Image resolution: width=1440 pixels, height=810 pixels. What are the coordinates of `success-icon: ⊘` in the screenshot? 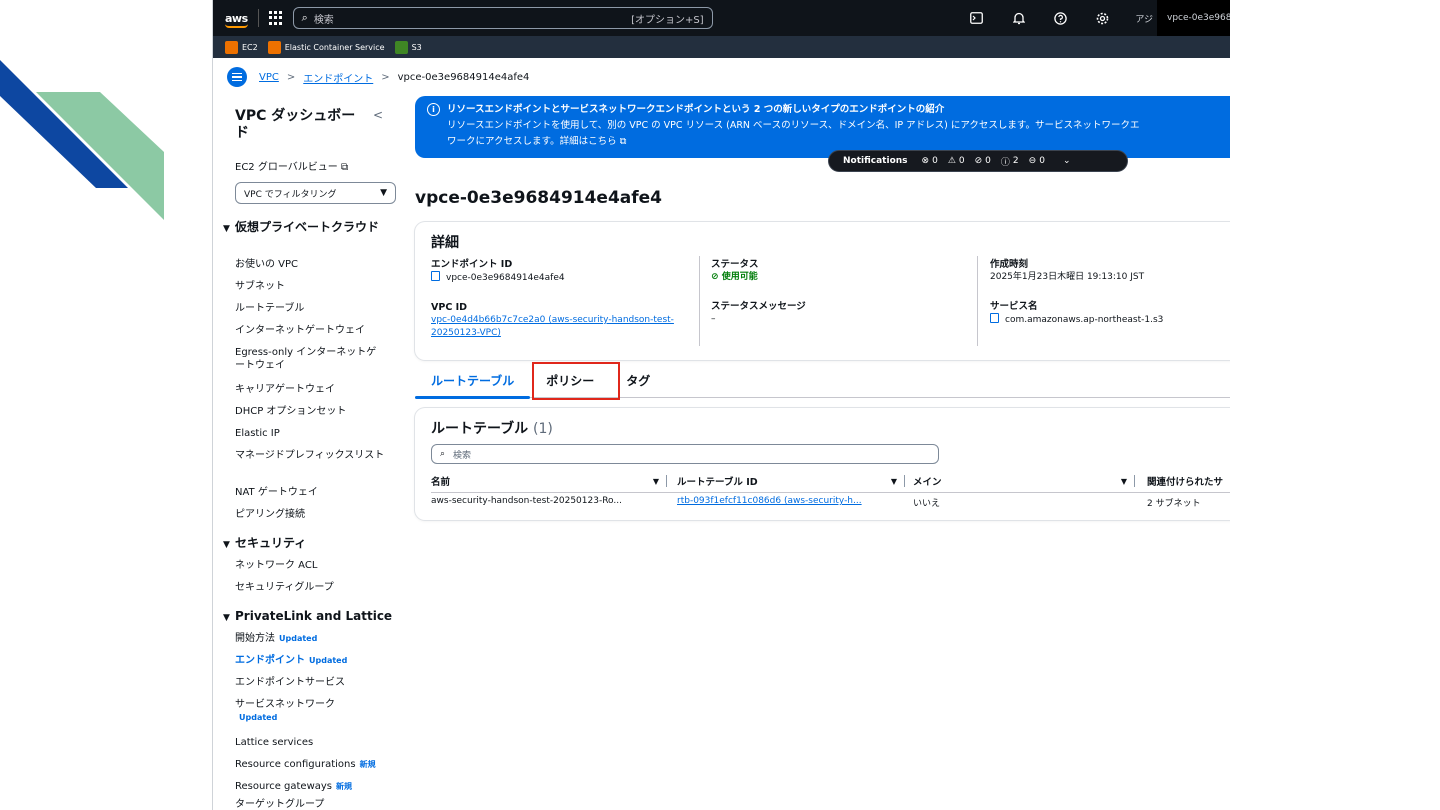 It's located at (978, 161).